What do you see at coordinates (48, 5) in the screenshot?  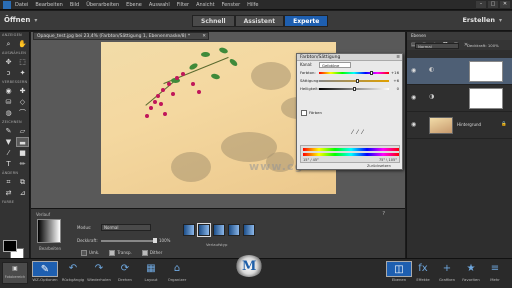 I see `menu-item-edit: Bearbeiten` at bounding box center [48, 5].